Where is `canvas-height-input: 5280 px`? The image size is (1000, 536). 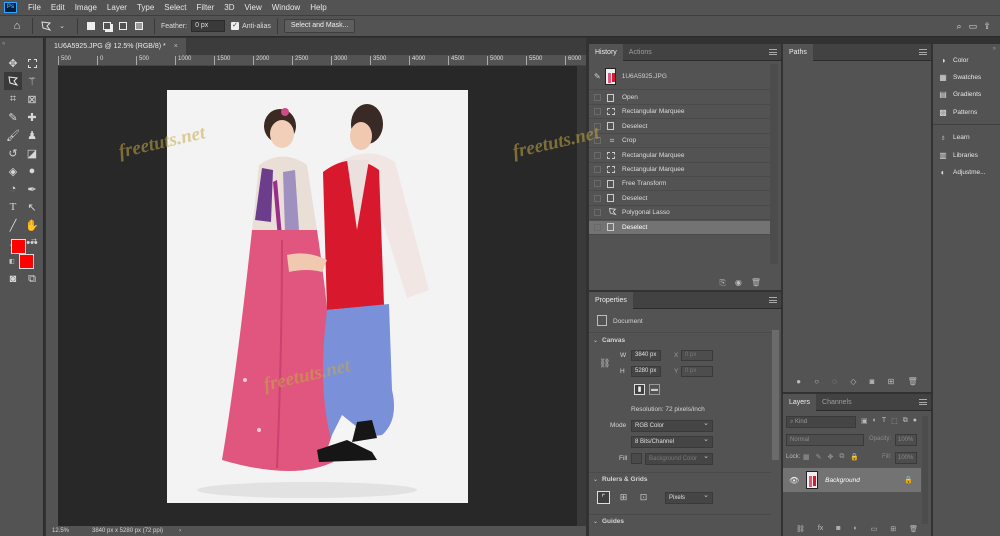
canvas-height-input: 5280 px is located at coordinates (646, 371).